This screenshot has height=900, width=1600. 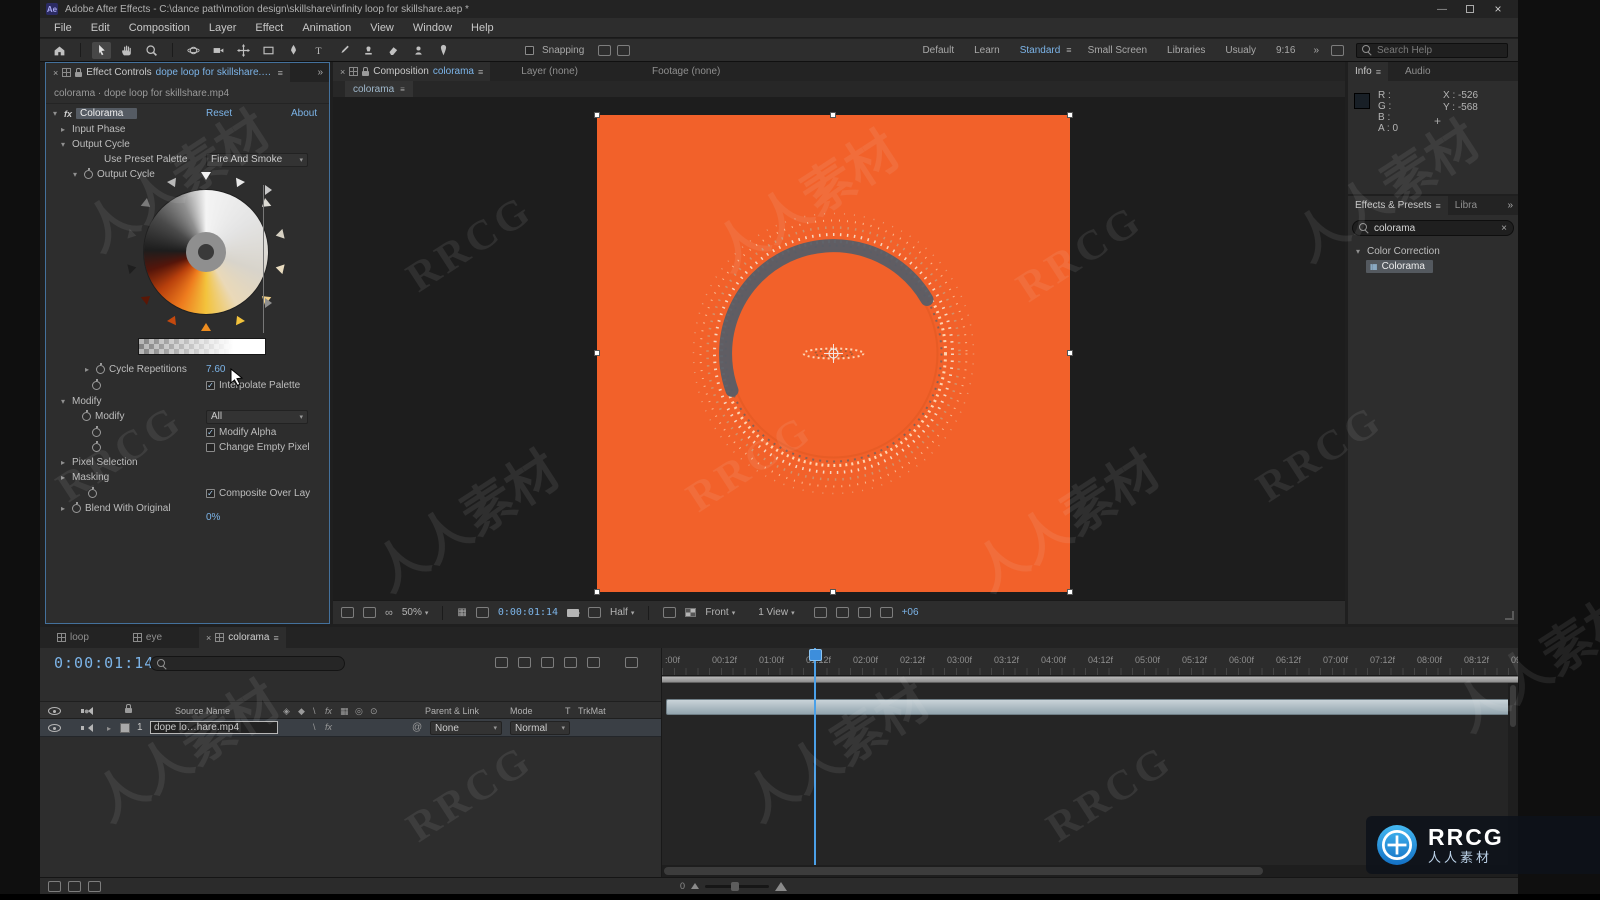 I want to click on layer-duration-bar, so click(x=1088, y=707).